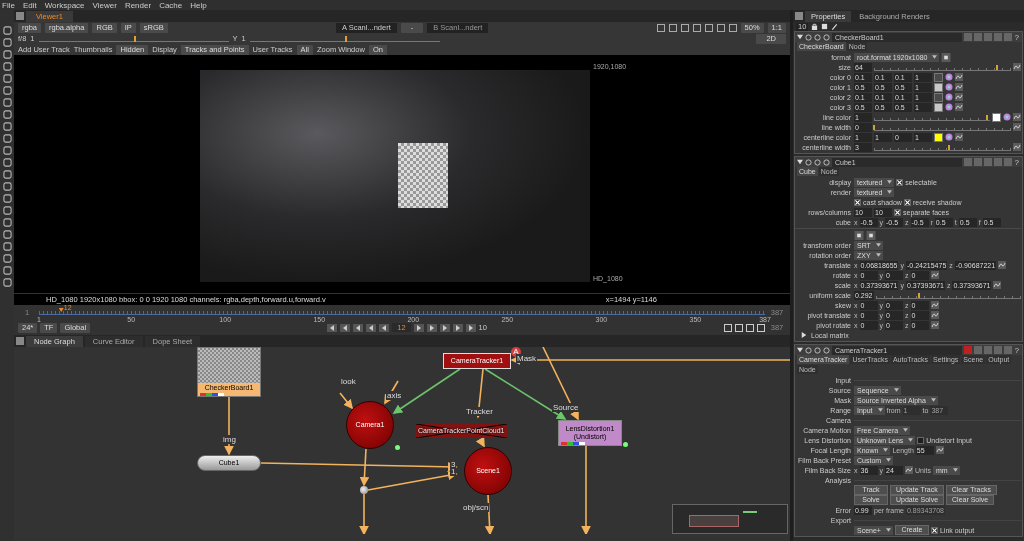  I want to click on input-label: Mask, so click(527, 358).